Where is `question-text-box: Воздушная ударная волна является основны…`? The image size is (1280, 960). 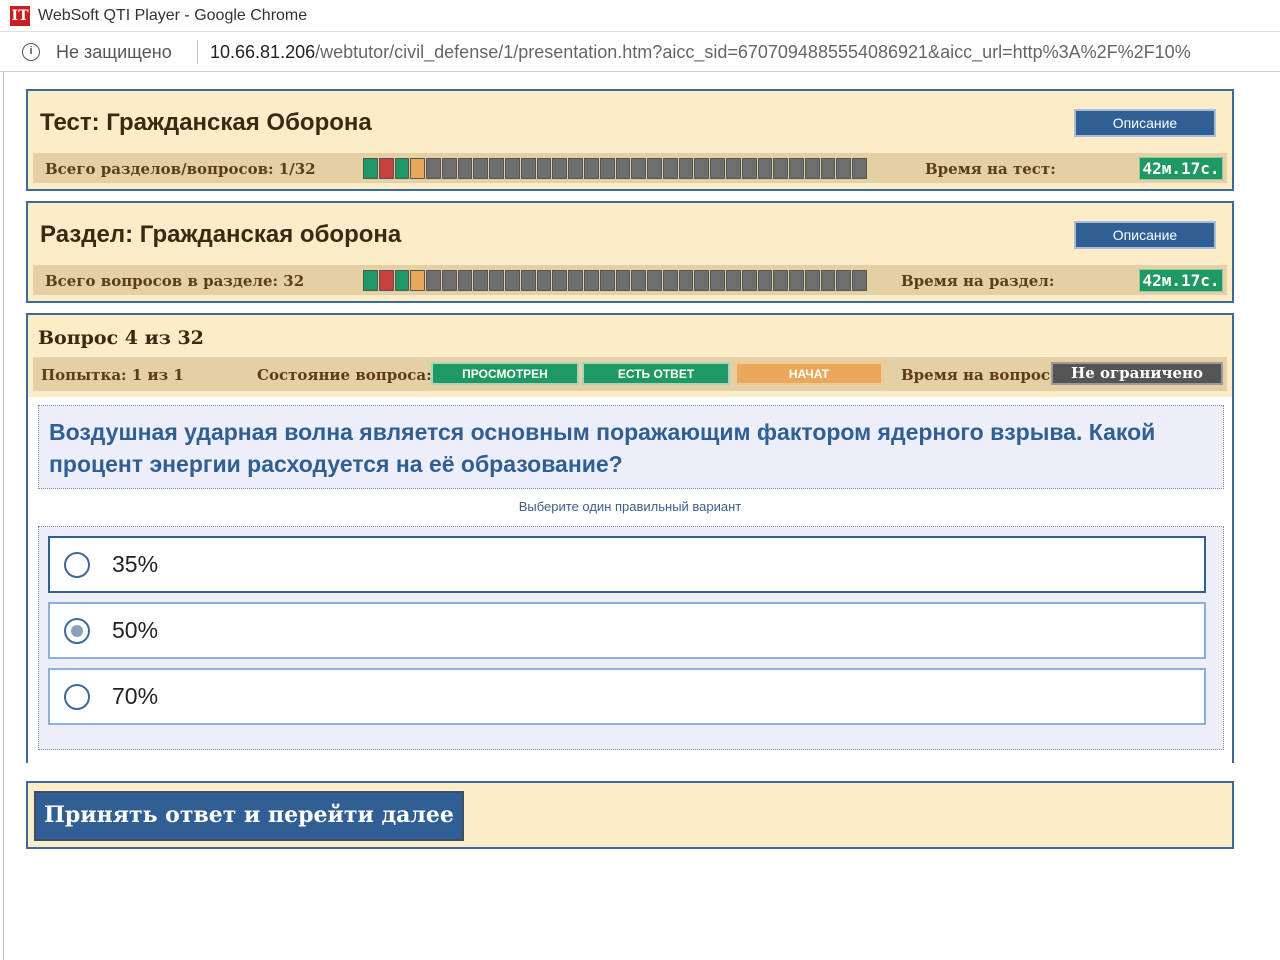 question-text-box: Воздушная ударная волна является основны… is located at coordinates (631, 447).